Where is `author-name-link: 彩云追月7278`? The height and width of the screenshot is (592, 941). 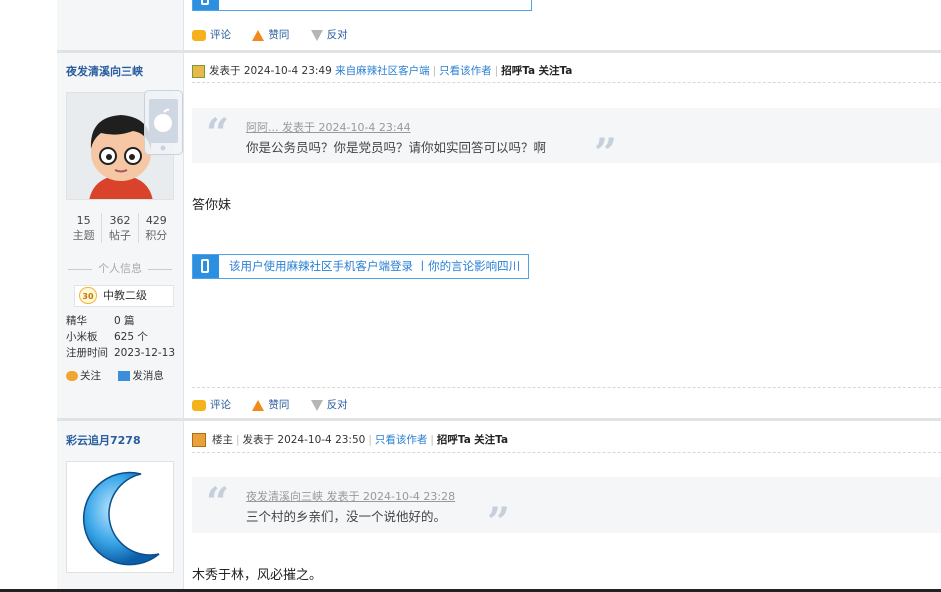 author-name-link: 彩云追月7278 is located at coordinates (103, 440).